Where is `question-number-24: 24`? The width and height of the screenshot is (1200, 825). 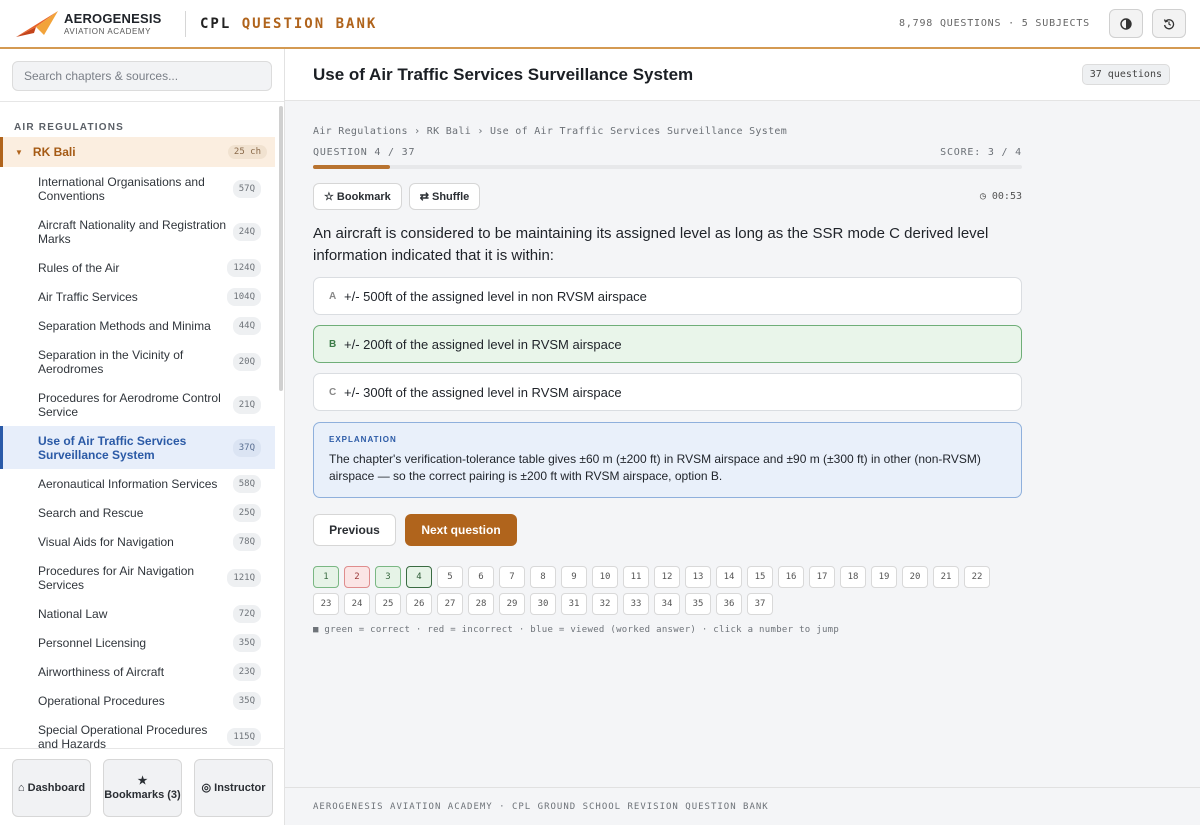 question-number-24: 24 is located at coordinates (357, 604).